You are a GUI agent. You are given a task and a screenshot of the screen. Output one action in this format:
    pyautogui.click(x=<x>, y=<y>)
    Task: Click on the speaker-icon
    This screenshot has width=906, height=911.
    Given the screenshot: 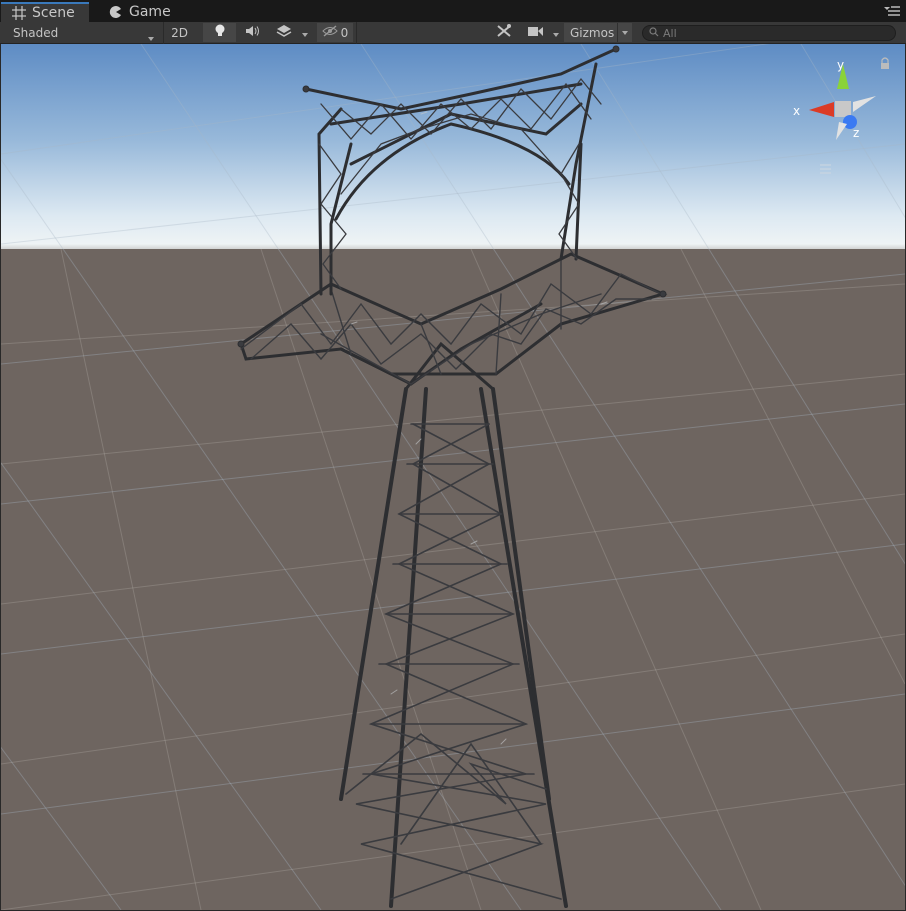 What is the action you would take?
    pyautogui.click(x=253, y=32)
    